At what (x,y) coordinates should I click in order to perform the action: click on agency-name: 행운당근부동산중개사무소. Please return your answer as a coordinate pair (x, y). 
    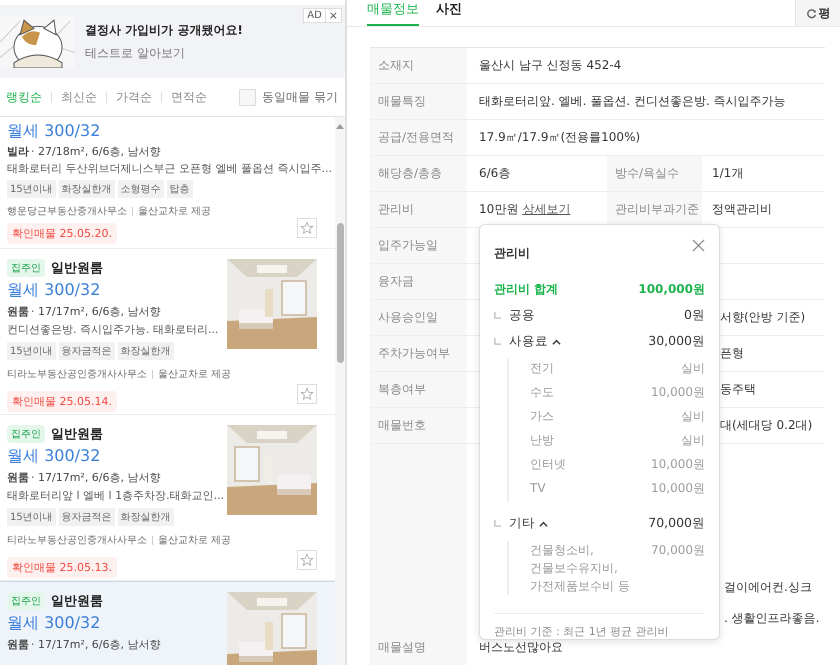
    Looking at the image, I should click on (67, 211).